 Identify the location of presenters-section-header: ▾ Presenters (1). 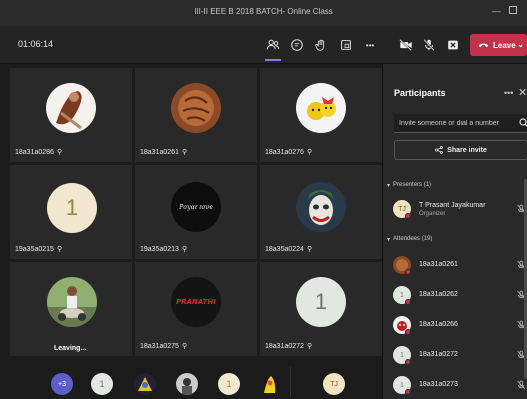
(409, 185).